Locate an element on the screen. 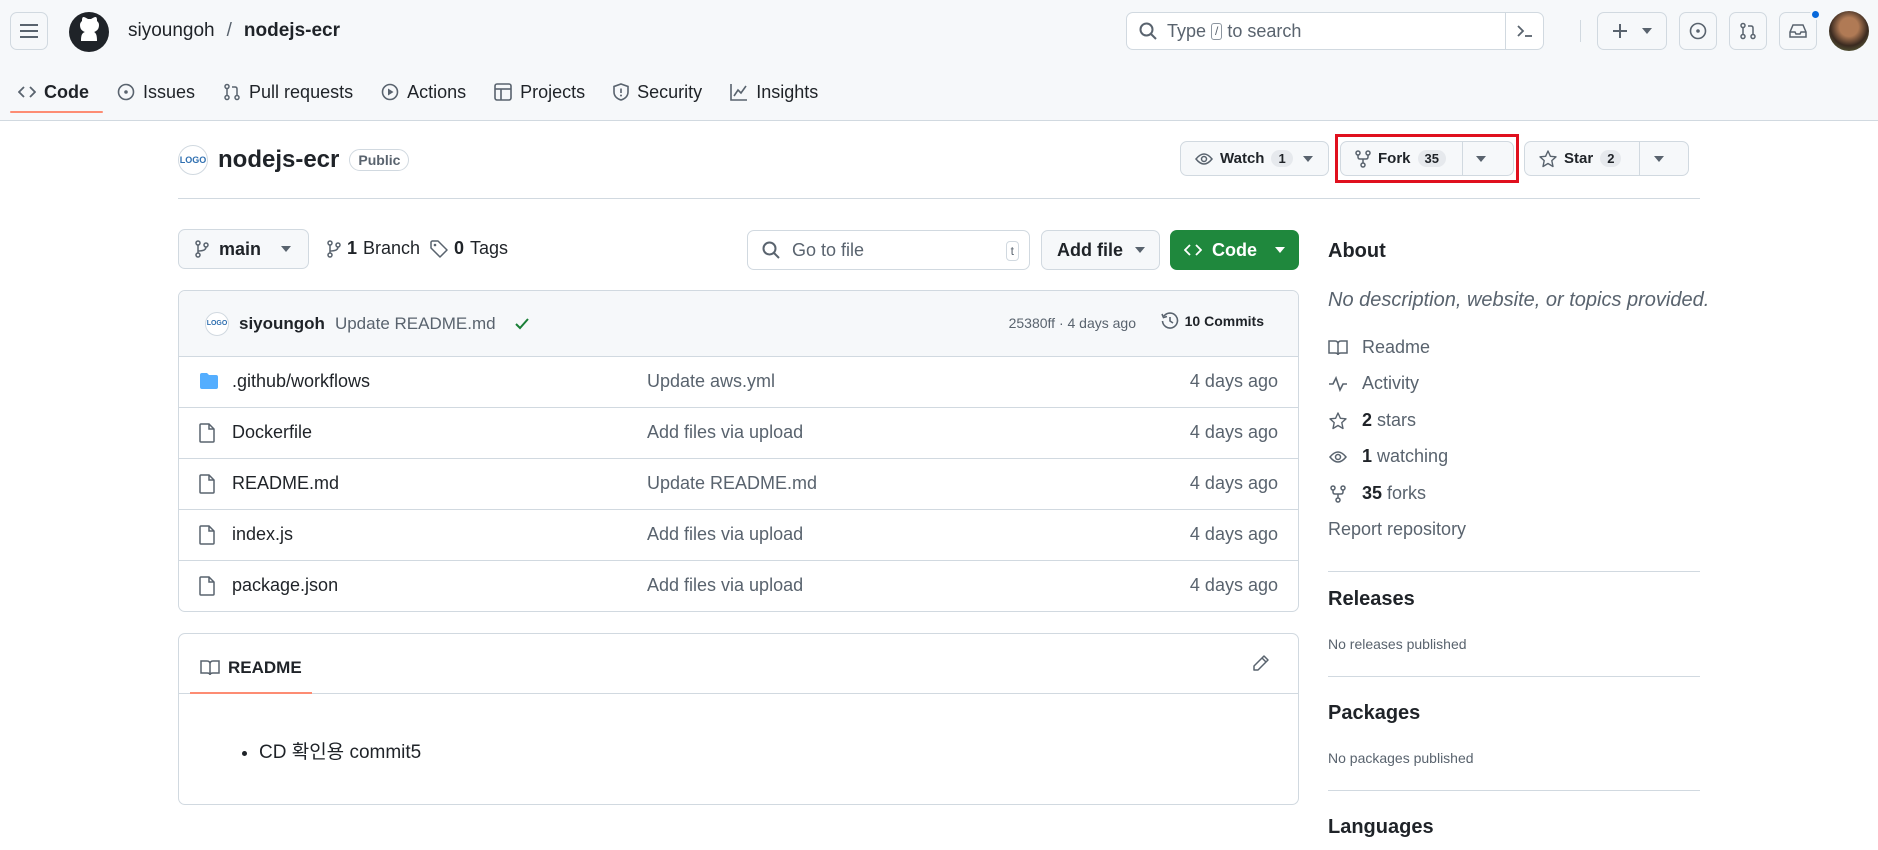 This screenshot has height=850, width=1878. watch-button-group: Watch 1 is located at coordinates (1254, 158).